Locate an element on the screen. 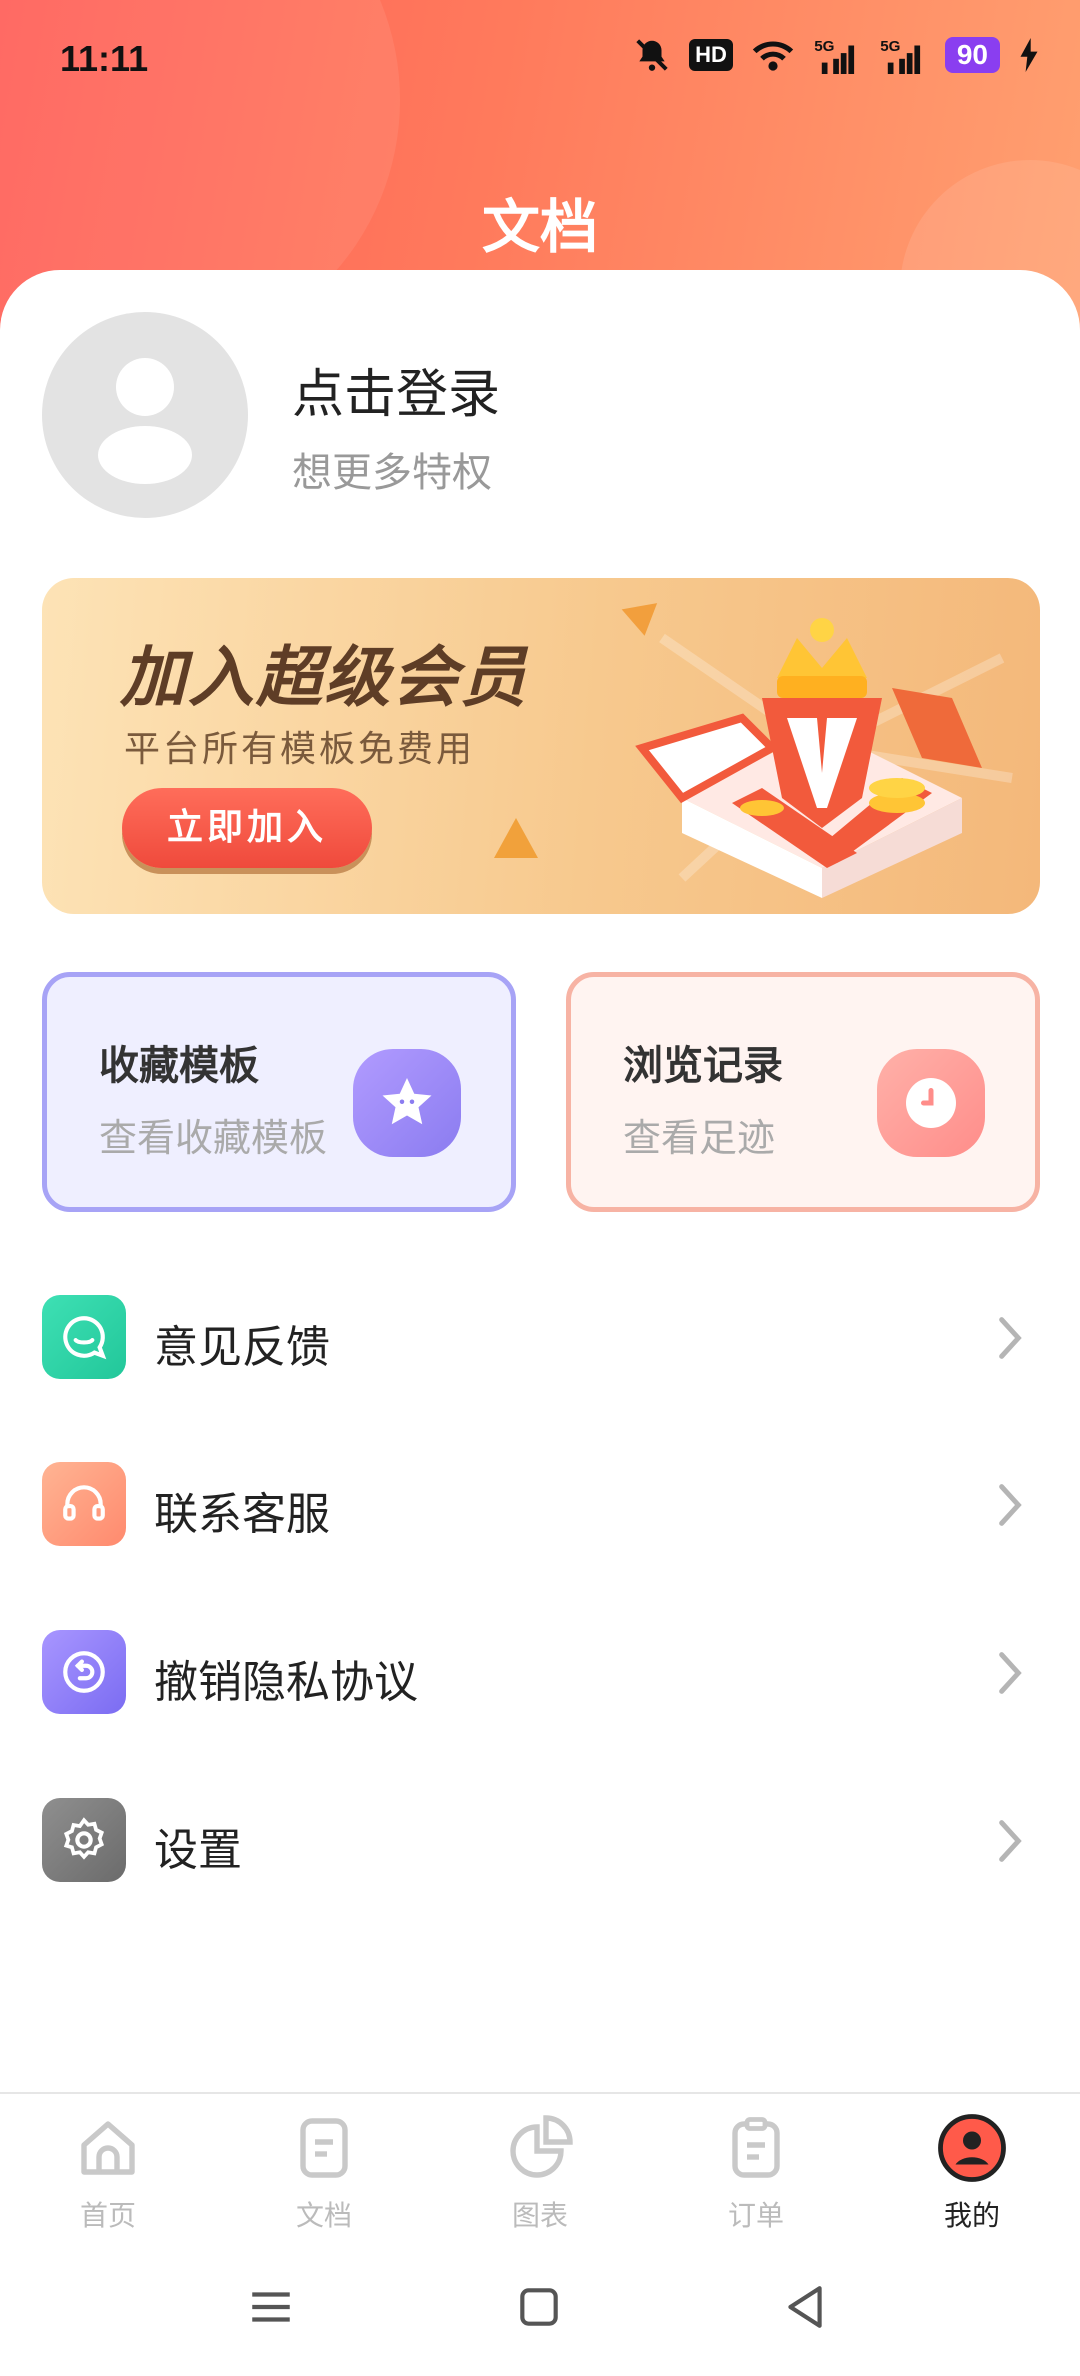 The height and width of the screenshot is (2376, 1080). signal-5g-icon: 5G is located at coordinates (834, 56).